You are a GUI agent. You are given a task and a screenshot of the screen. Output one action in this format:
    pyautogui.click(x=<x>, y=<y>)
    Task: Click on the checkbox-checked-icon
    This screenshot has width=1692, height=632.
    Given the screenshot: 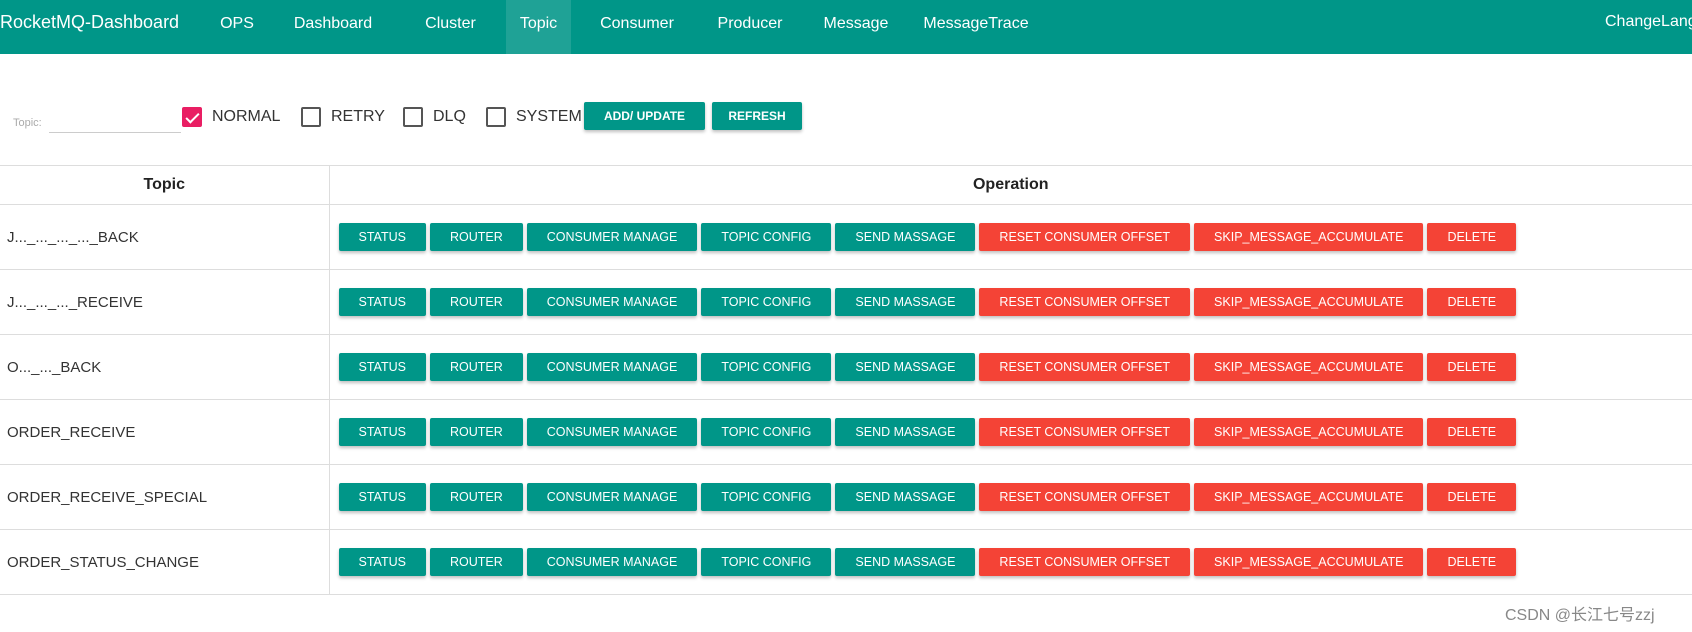 What is the action you would take?
    pyautogui.click(x=192, y=117)
    